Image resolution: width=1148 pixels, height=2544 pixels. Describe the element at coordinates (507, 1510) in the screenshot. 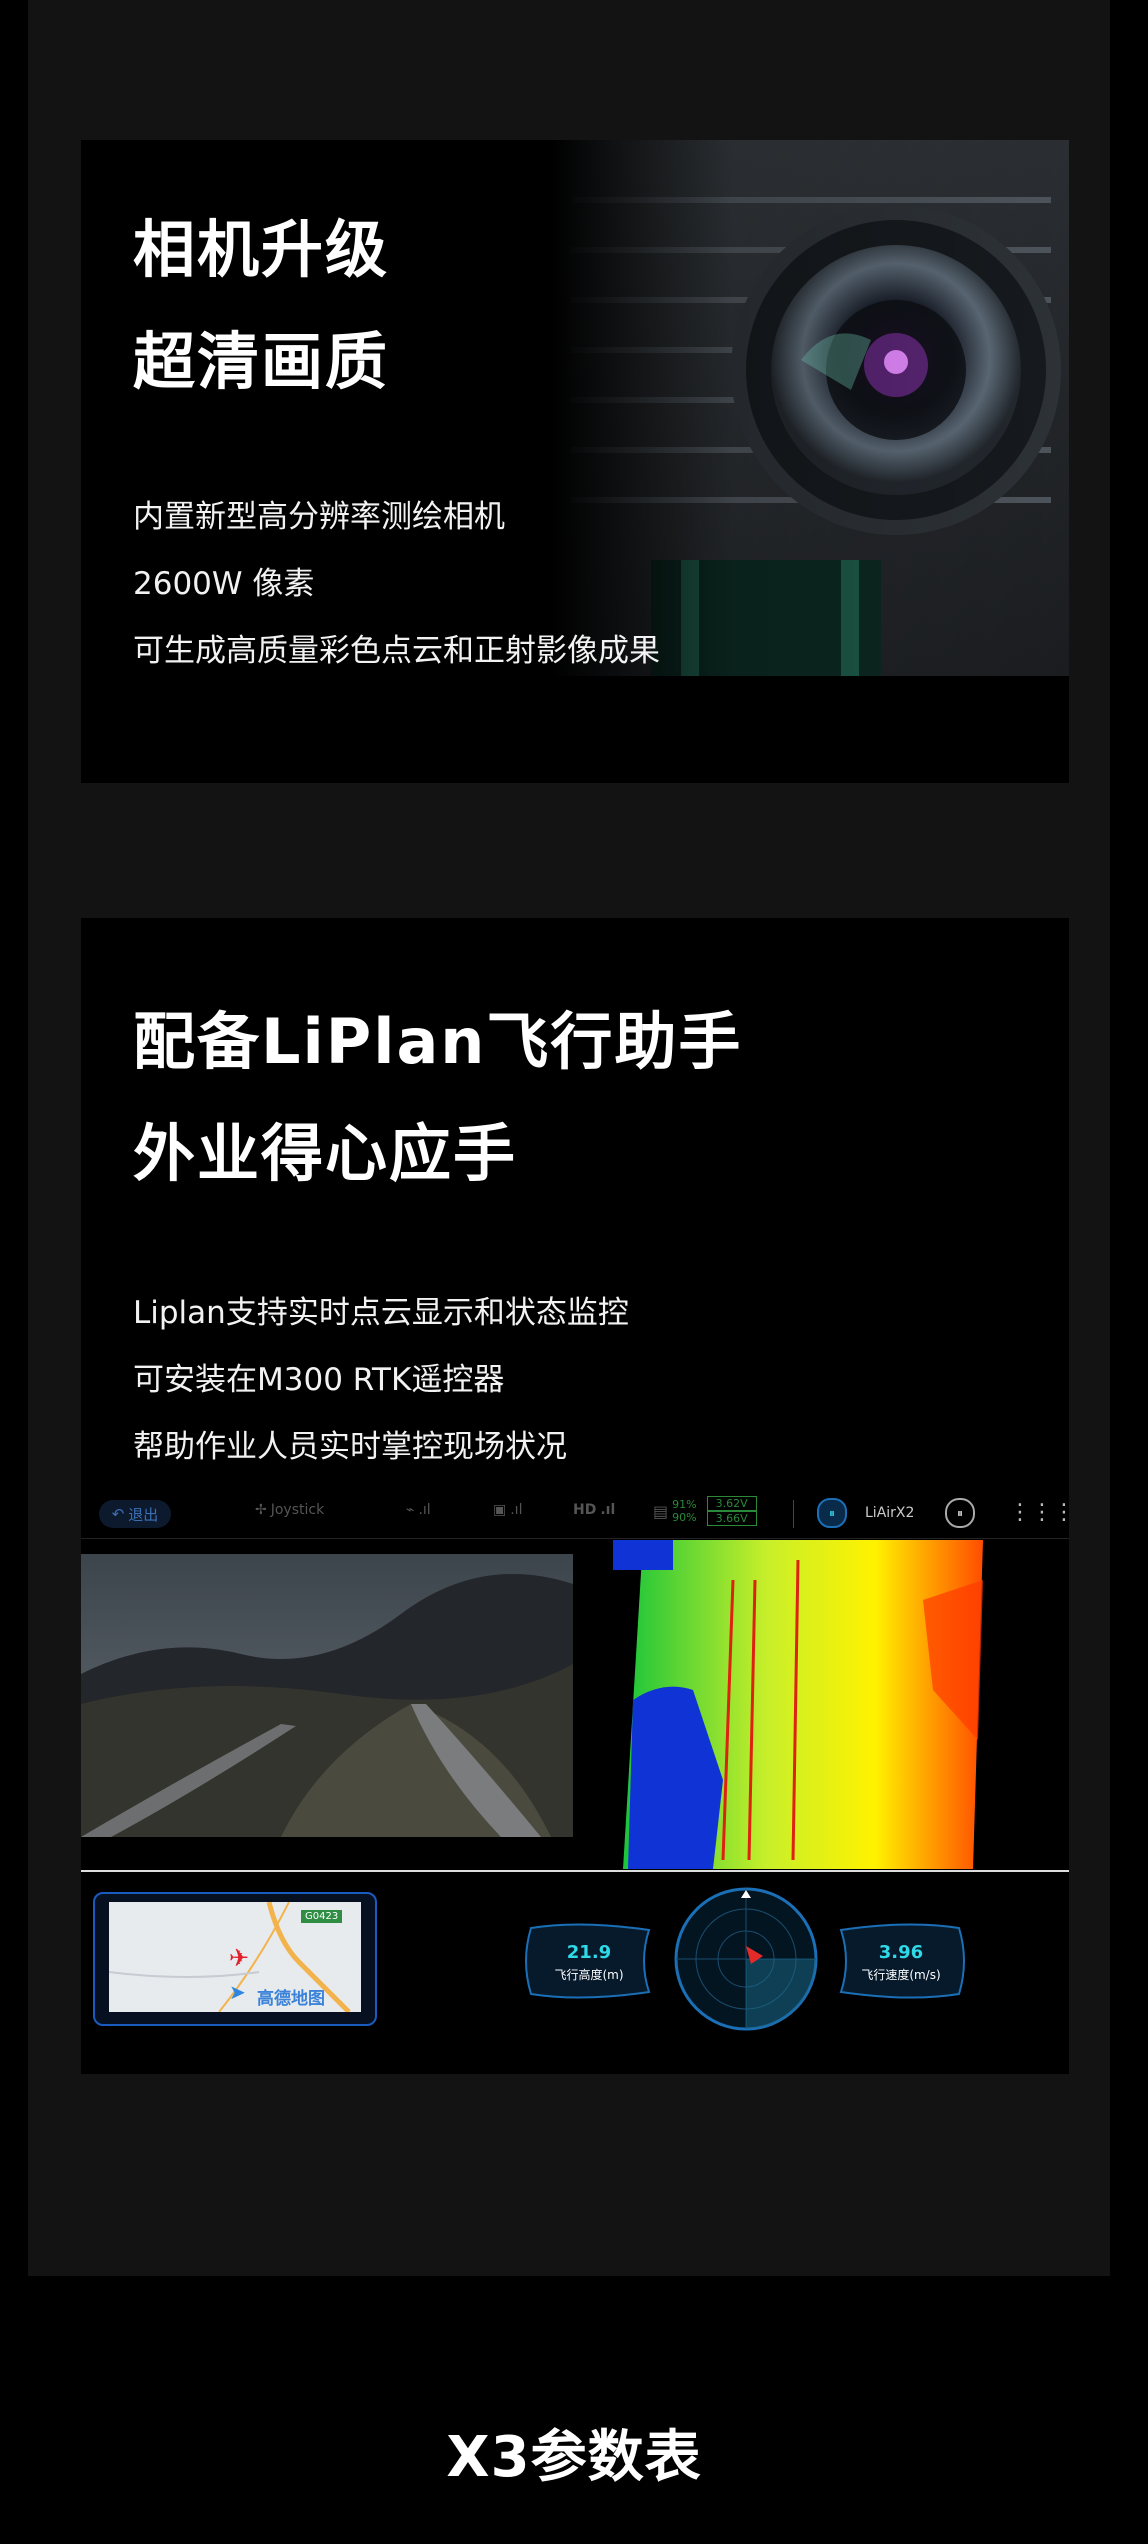

I see `controller-signal: ▣ .ıl` at that location.